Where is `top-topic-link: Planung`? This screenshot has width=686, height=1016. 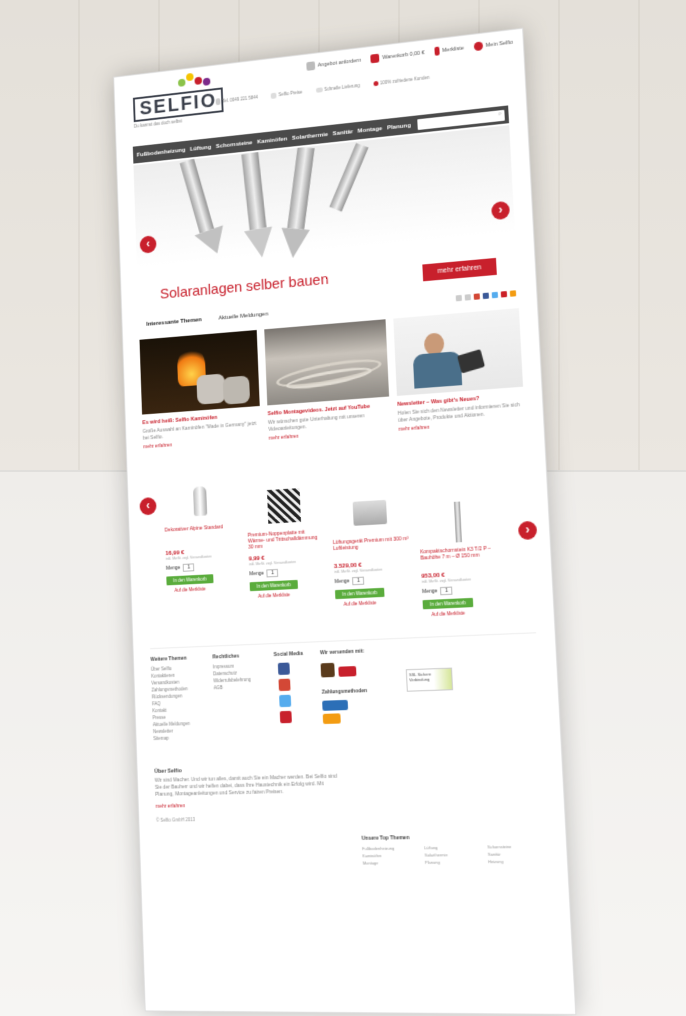
top-topic-link: Planung is located at coordinates (453, 862).